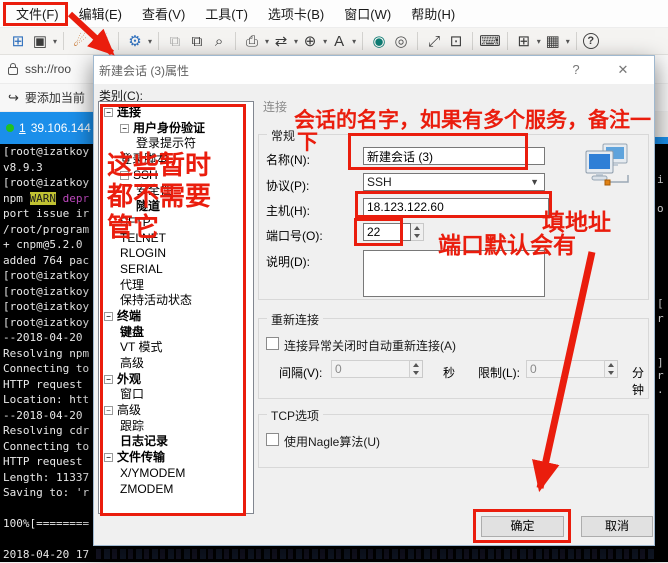 This screenshot has height=563, width=668. What do you see at coordinates (176, 239) in the screenshot?
I see `tree-item-TELNET: TELNET` at bounding box center [176, 239].